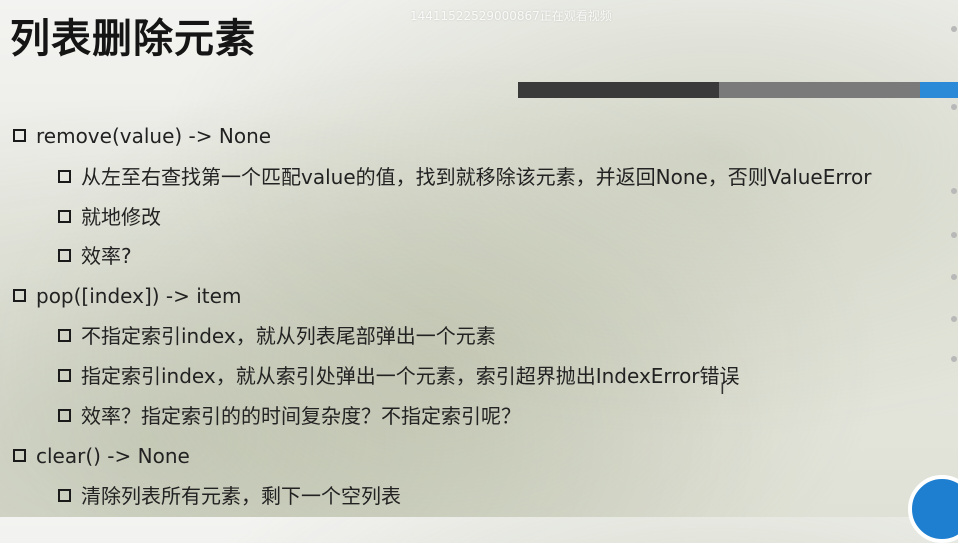 The height and width of the screenshot is (543, 958). I want to click on bullet-pop: pop([index]) -> item, so click(127, 296).